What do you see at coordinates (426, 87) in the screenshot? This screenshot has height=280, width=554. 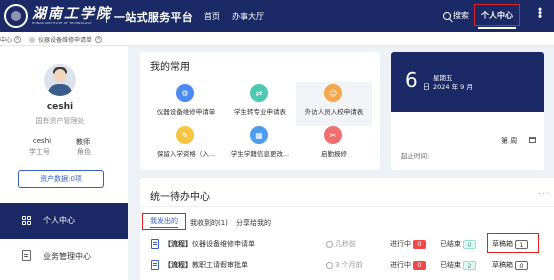 I see `calendar-day-unit: 日` at bounding box center [426, 87].